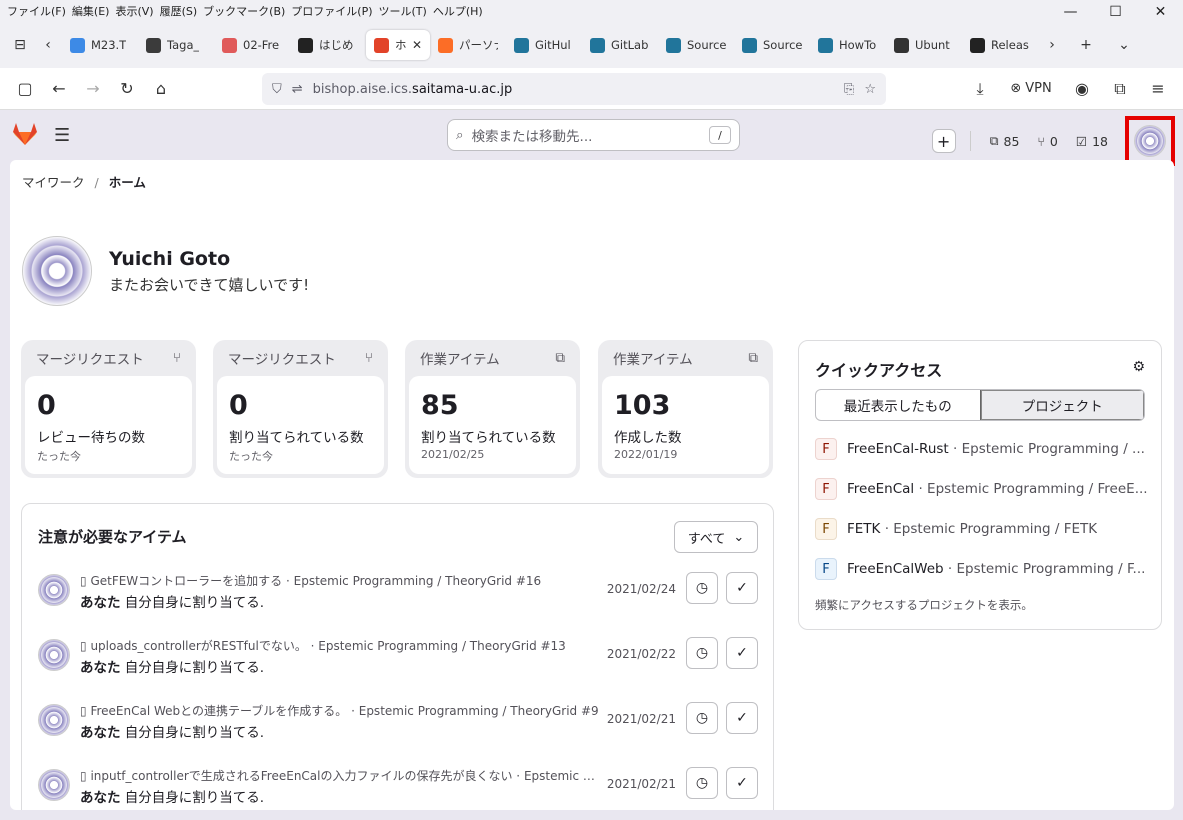 This screenshot has width=1183, height=820. I want to click on hamburger-menu-icon: ☰, so click(62, 135).